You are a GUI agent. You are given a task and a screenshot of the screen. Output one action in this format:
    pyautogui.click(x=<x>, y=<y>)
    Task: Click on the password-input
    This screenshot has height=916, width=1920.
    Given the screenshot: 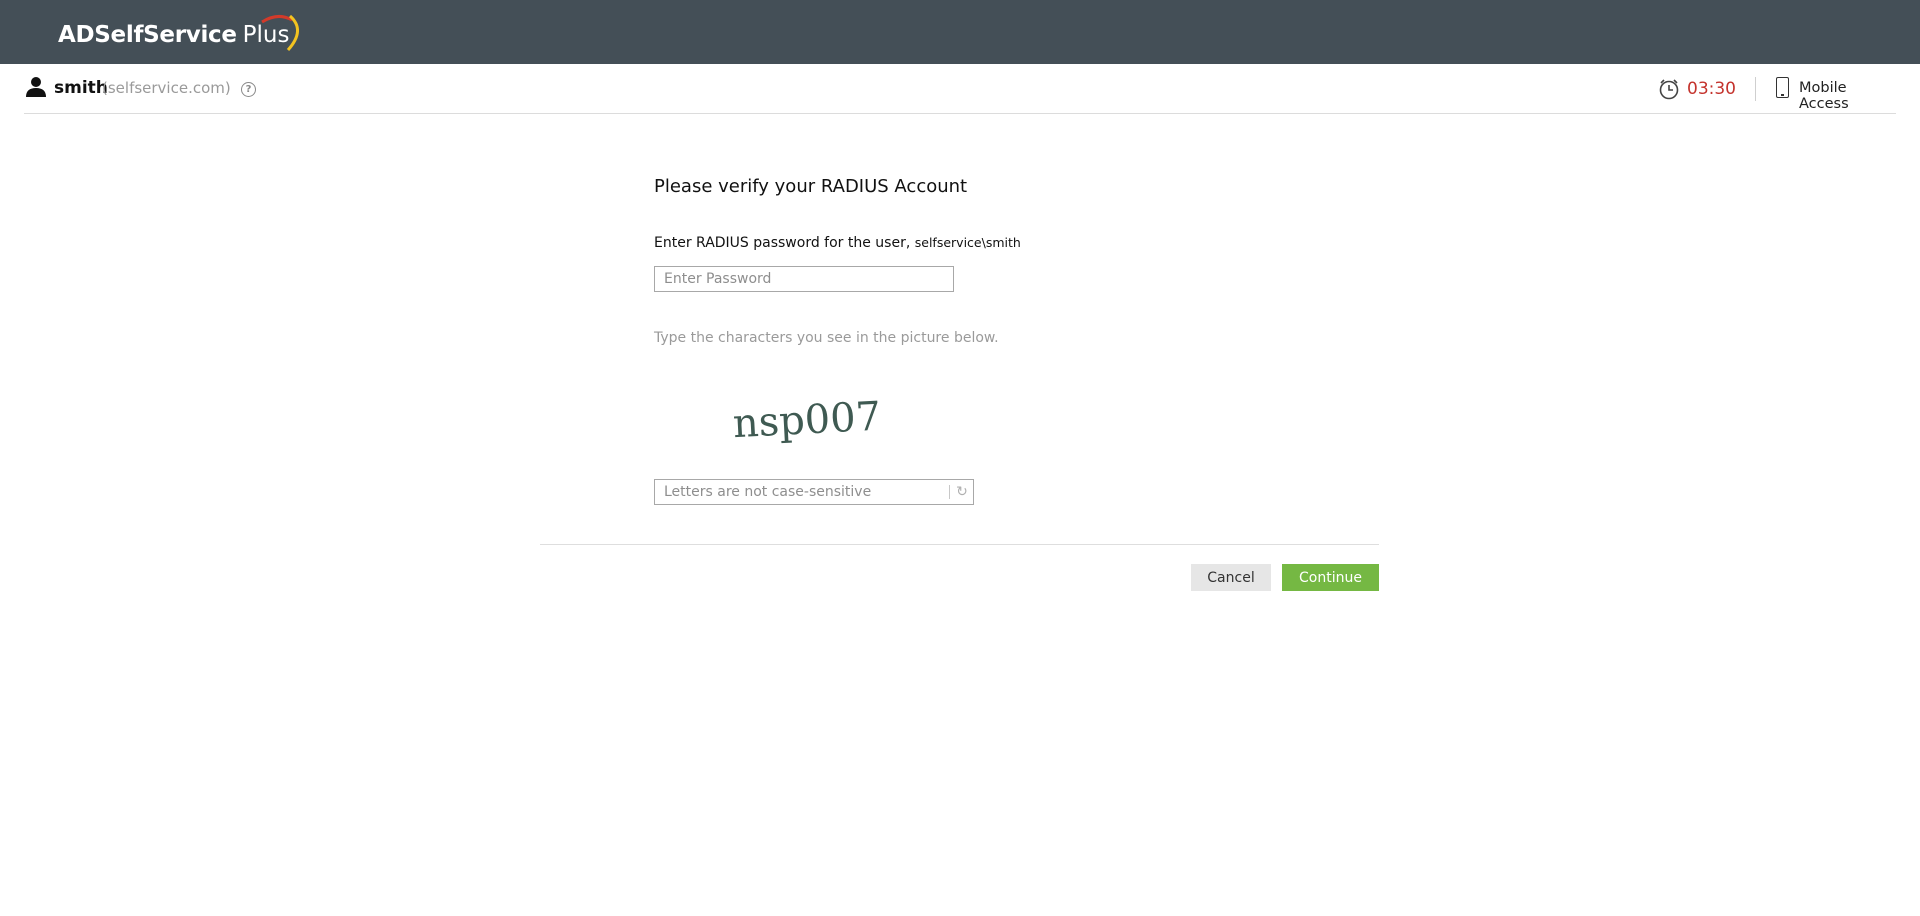 What is the action you would take?
    pyautogui.click(x=804, y=279)
    